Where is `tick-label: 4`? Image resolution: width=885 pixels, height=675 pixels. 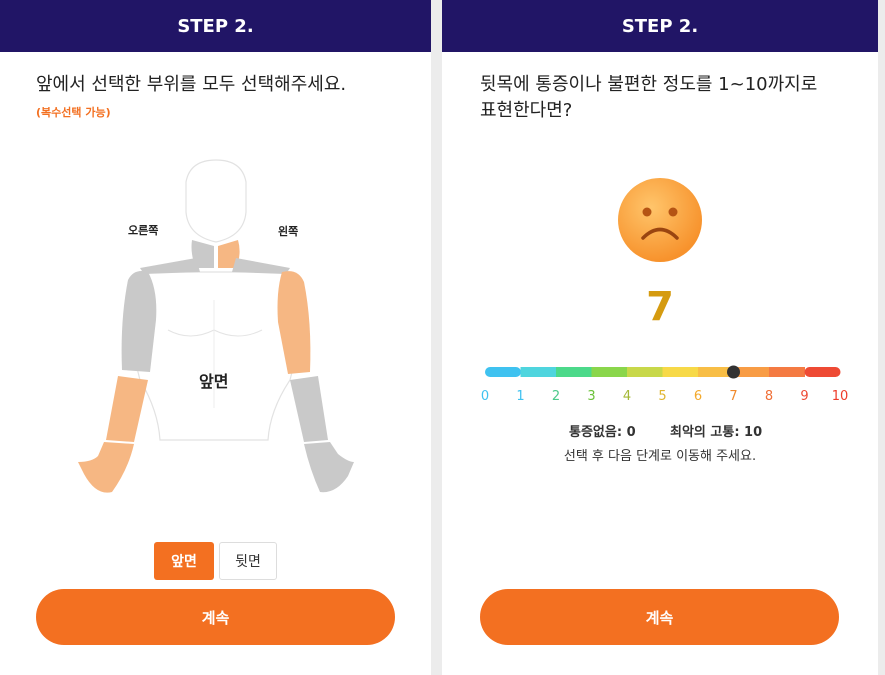
tick-label: 4 is located at coordinates (627, 396).